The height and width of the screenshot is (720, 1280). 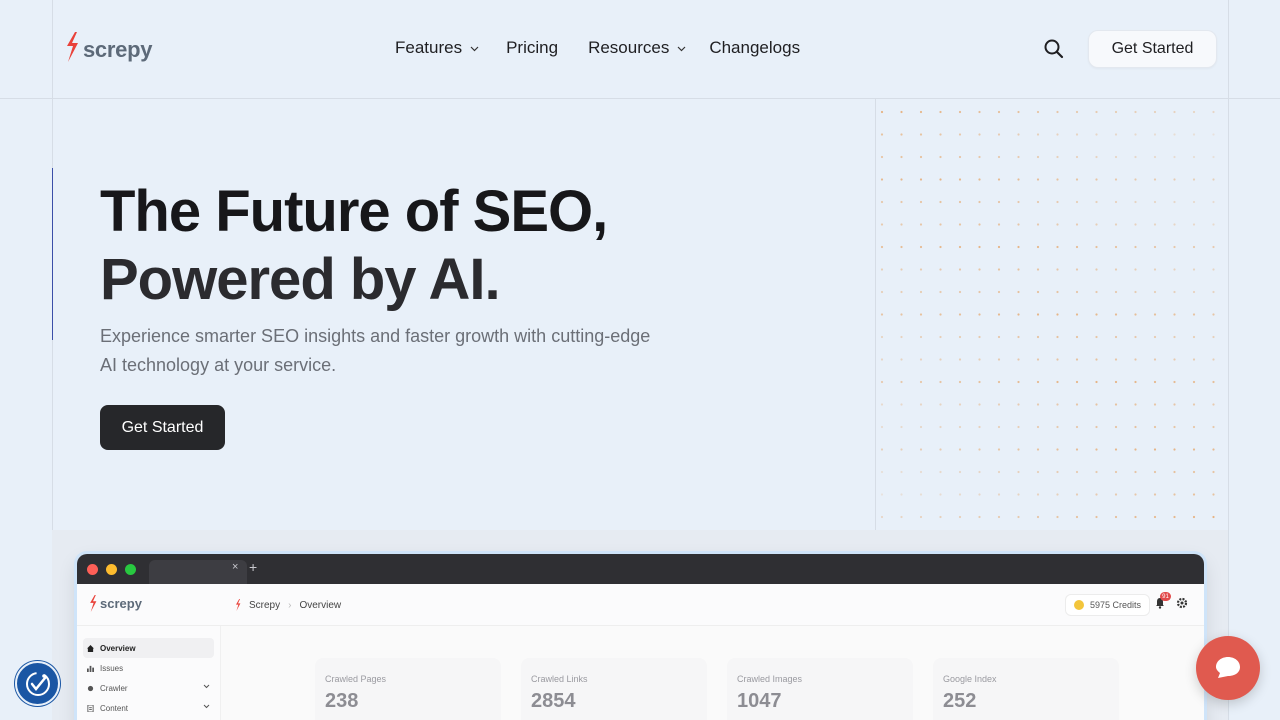 I want to click on stat-value: 1047, so click(x=759, y=701).